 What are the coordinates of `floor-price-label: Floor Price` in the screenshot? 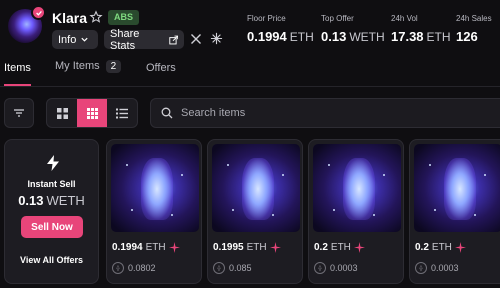 It's located at (266, 18).